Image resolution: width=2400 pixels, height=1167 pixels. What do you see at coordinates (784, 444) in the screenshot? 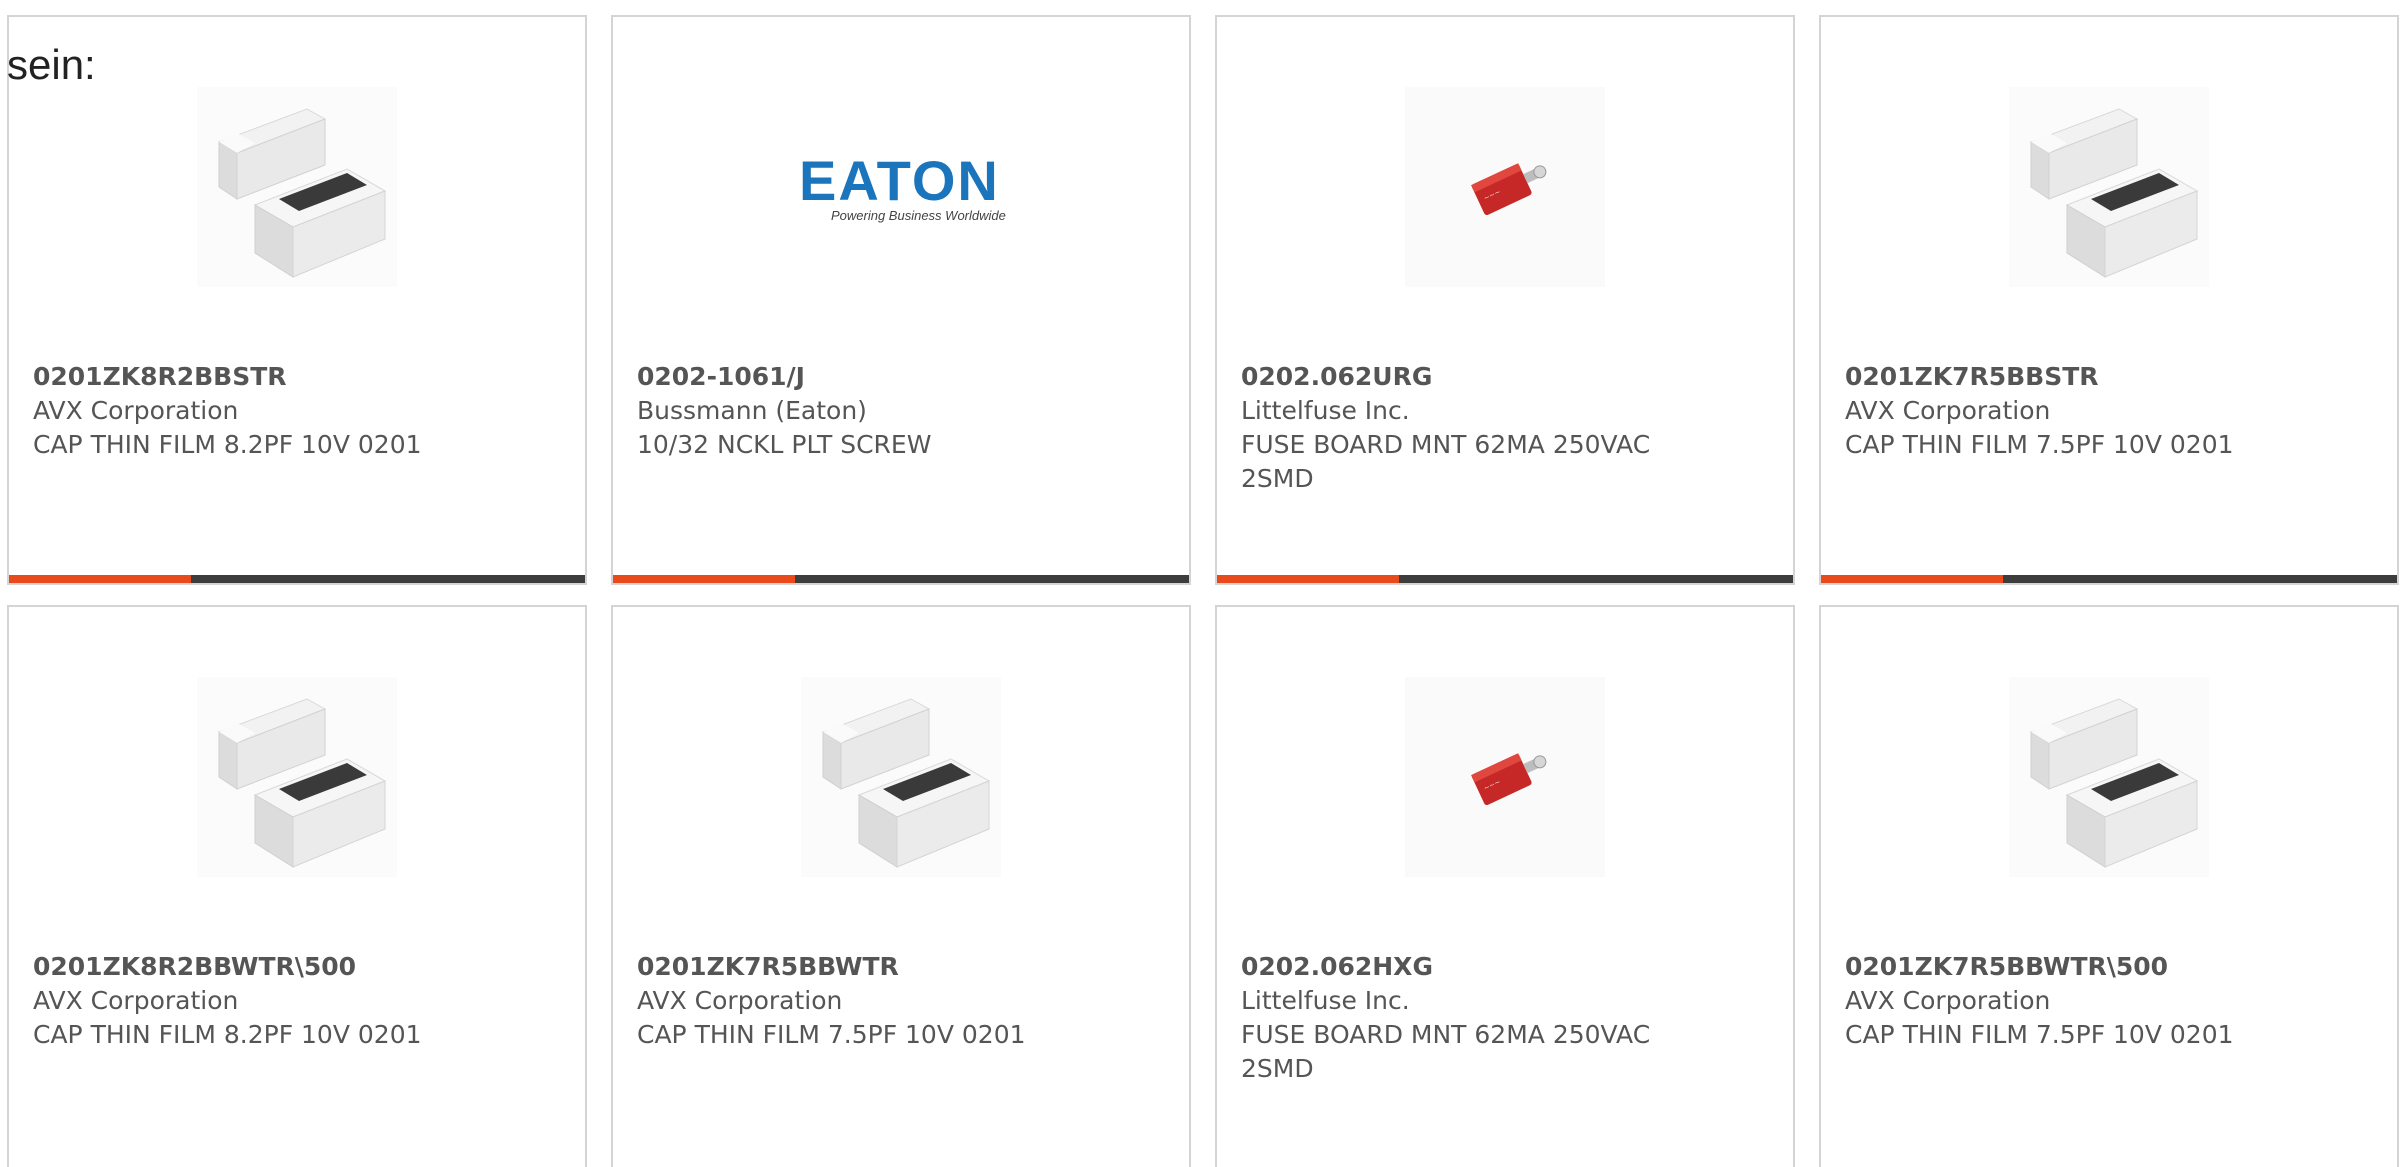
I see `description: 10/32 NCKL PLT SCREW` at bounding box center [784, 444].